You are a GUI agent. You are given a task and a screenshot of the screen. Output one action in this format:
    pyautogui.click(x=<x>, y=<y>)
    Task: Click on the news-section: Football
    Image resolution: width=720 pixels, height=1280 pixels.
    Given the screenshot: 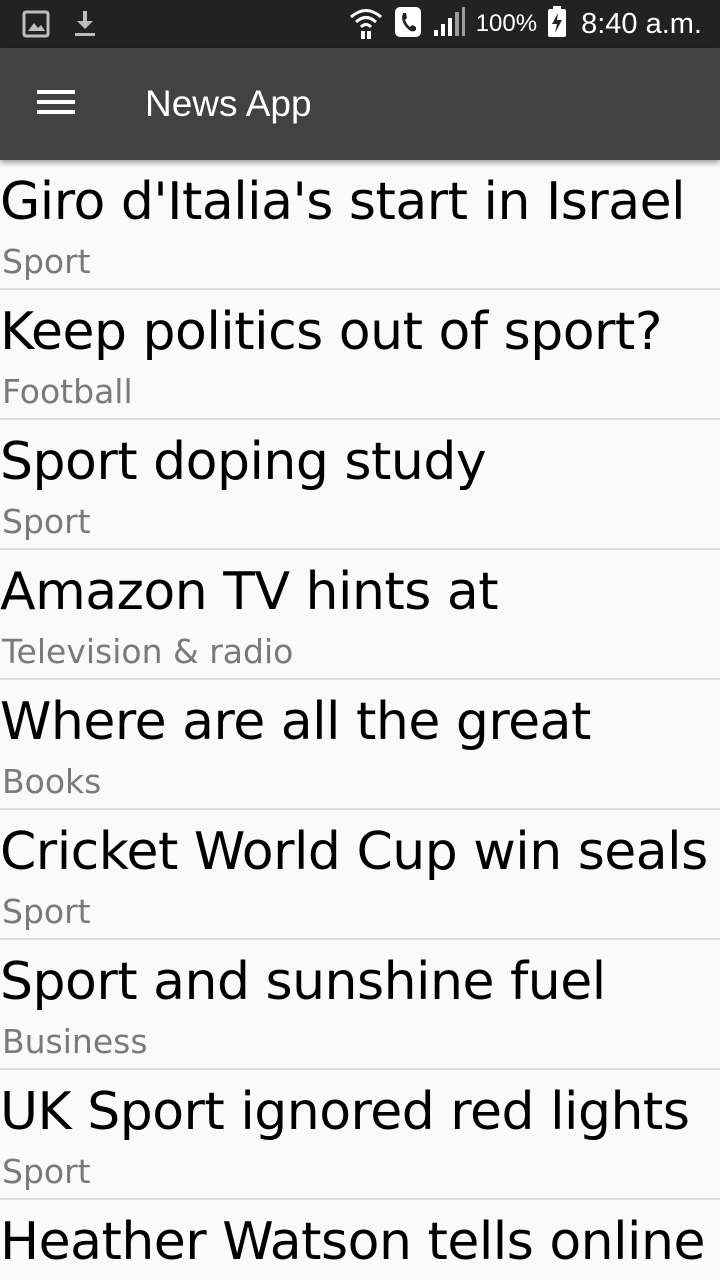 What is the action you would take?
    pyautogui.click(x=67, y=391)
    